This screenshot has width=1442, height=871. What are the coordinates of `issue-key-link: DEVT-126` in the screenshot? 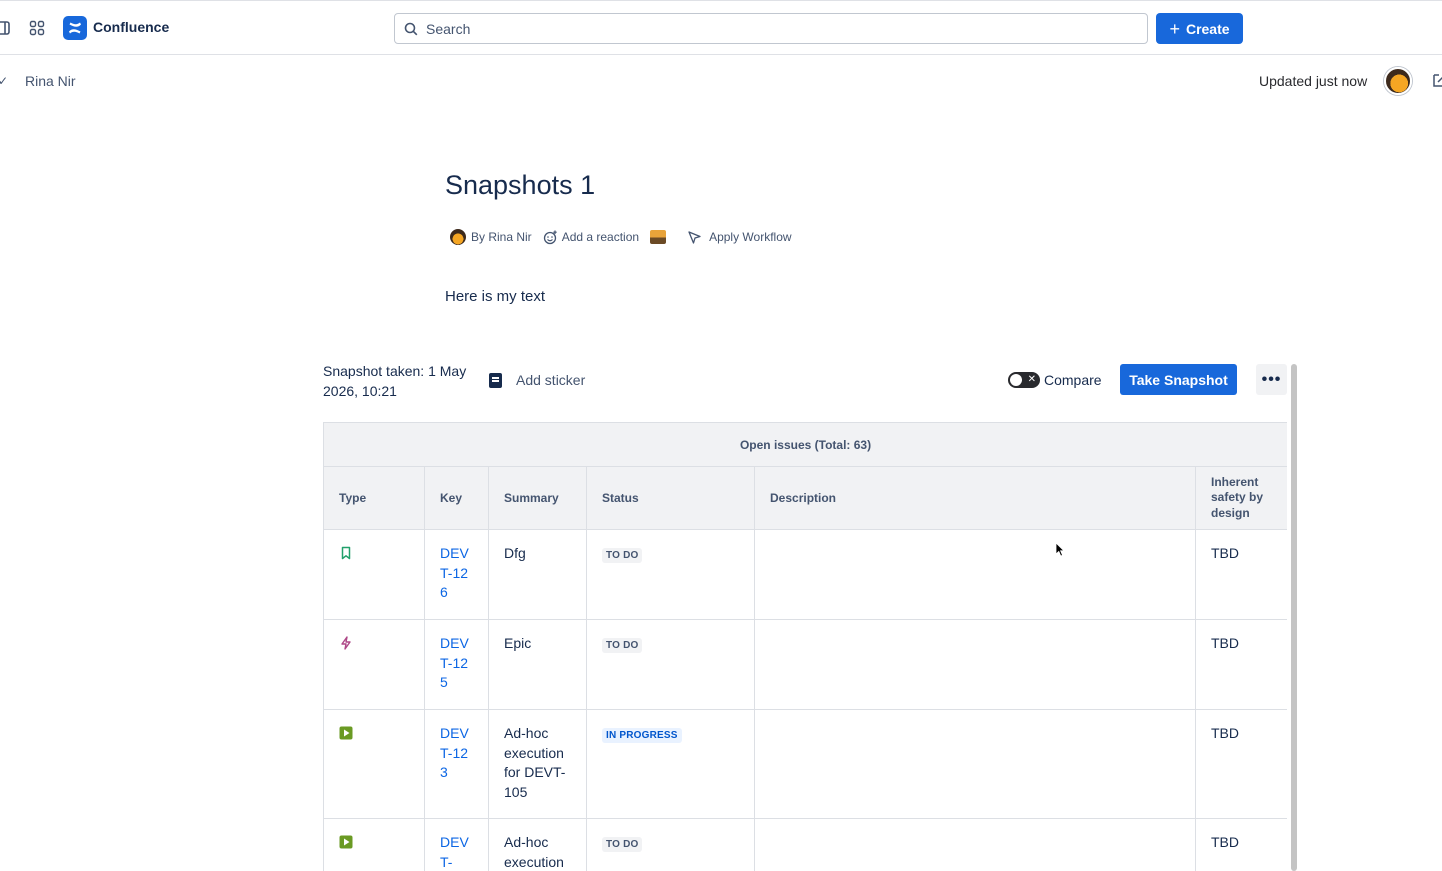 It's located at (455, 573).